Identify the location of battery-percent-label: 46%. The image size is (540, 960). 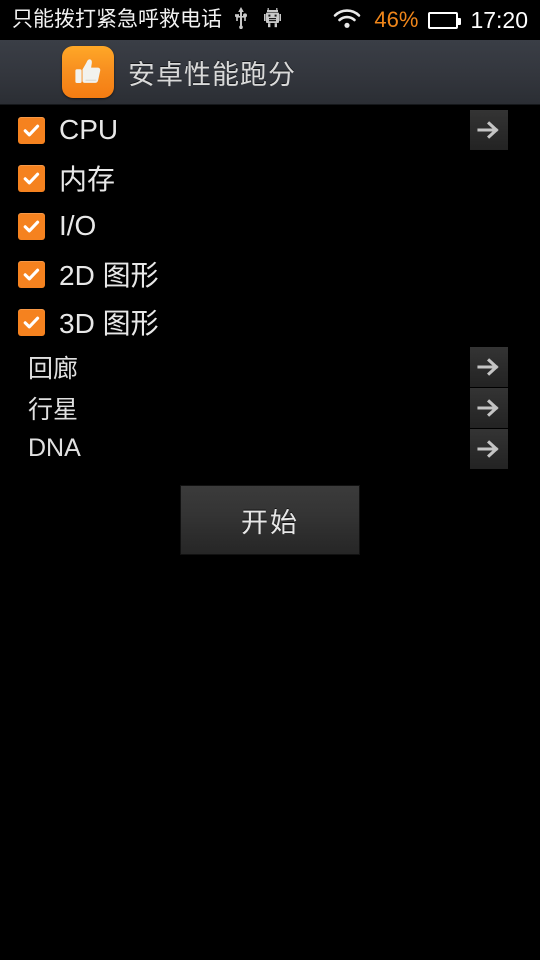
(396, 19).